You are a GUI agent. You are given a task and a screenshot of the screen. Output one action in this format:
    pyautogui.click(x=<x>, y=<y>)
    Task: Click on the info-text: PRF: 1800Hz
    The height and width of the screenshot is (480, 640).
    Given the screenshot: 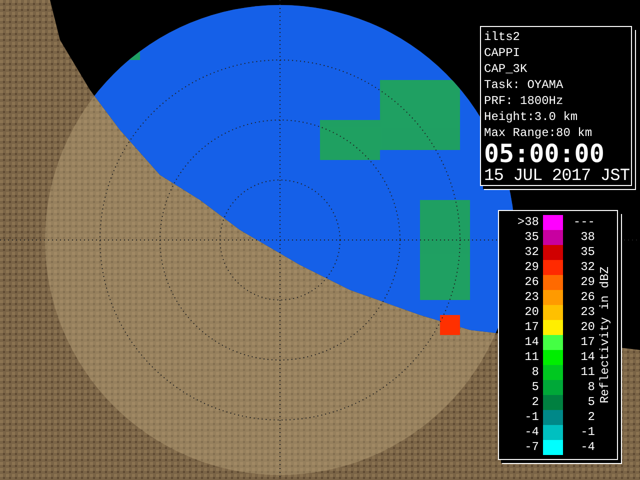 What is the action you would take?
    pyautogui.click(x=524, y=101)
    